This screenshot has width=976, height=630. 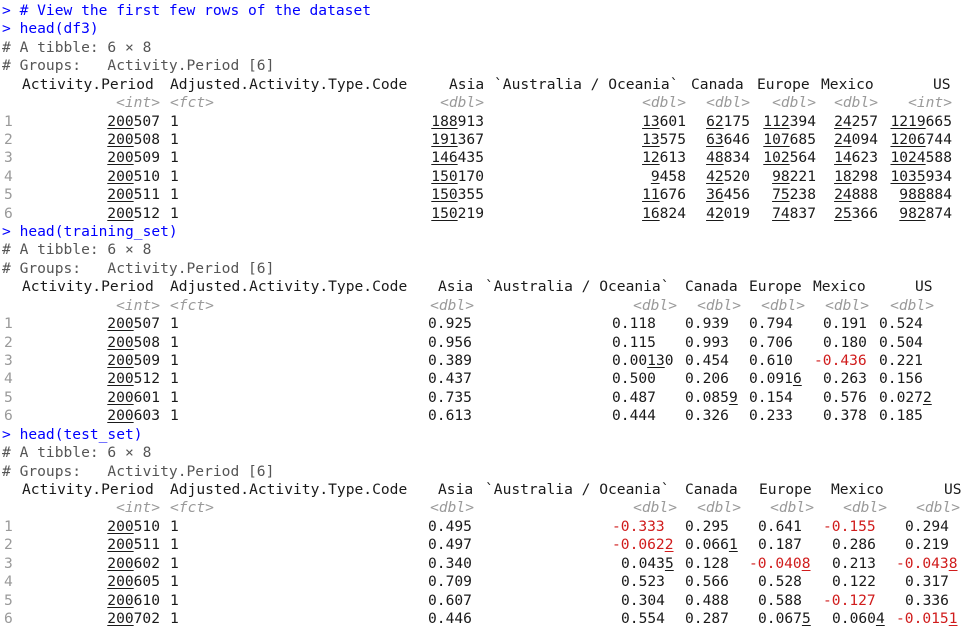 What do you see at coordinates (457, 195) in the screenshot?
I see `table-cell: 150355` at bounding box center [457, 195].